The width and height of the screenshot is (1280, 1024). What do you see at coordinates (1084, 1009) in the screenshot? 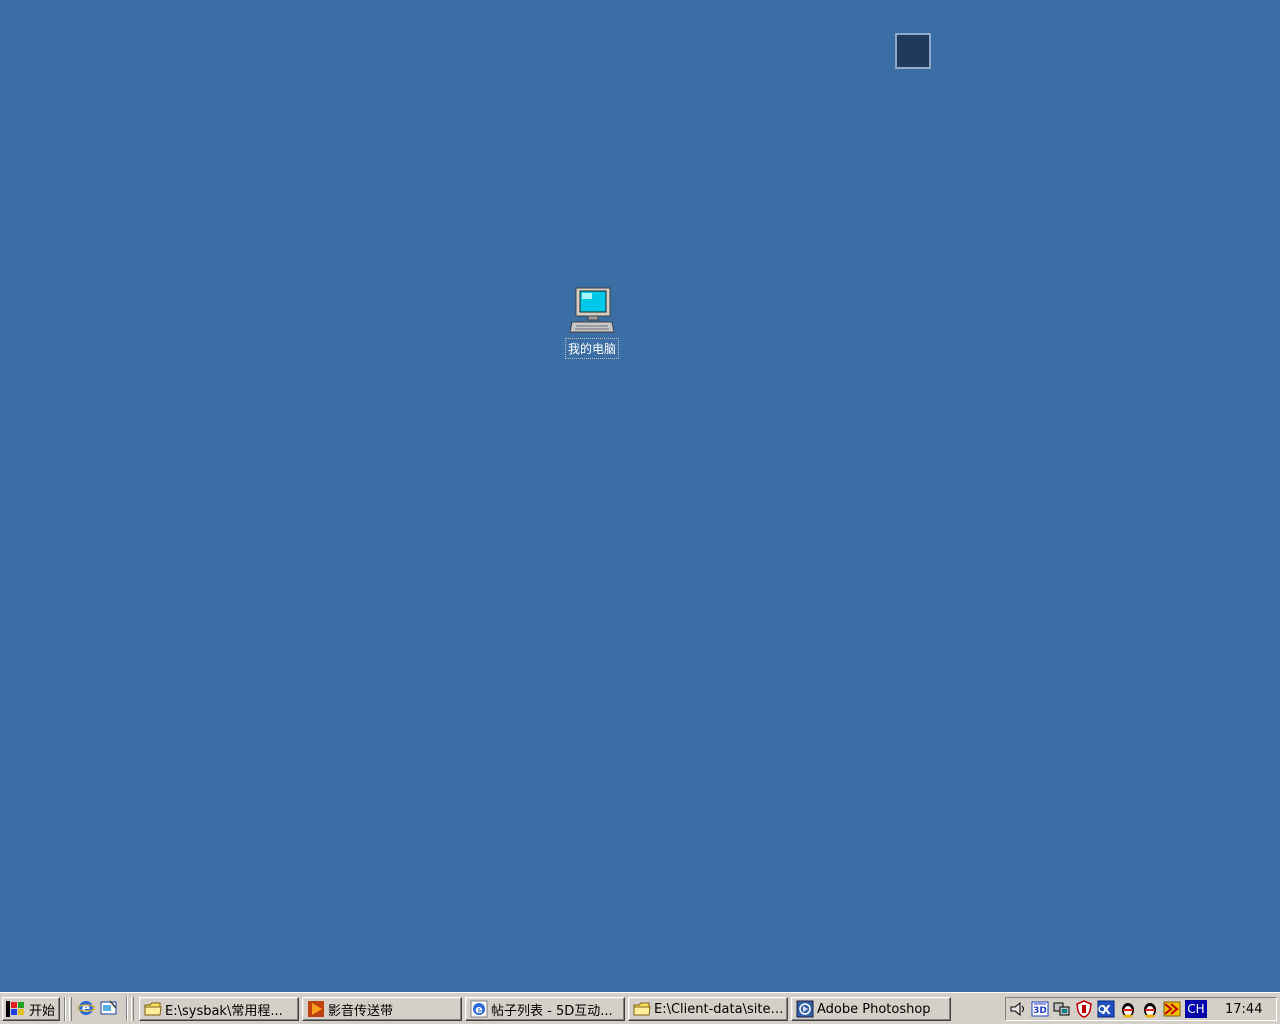
I see `antivirus-shield-icon` at bounding box center [1084, 1009].